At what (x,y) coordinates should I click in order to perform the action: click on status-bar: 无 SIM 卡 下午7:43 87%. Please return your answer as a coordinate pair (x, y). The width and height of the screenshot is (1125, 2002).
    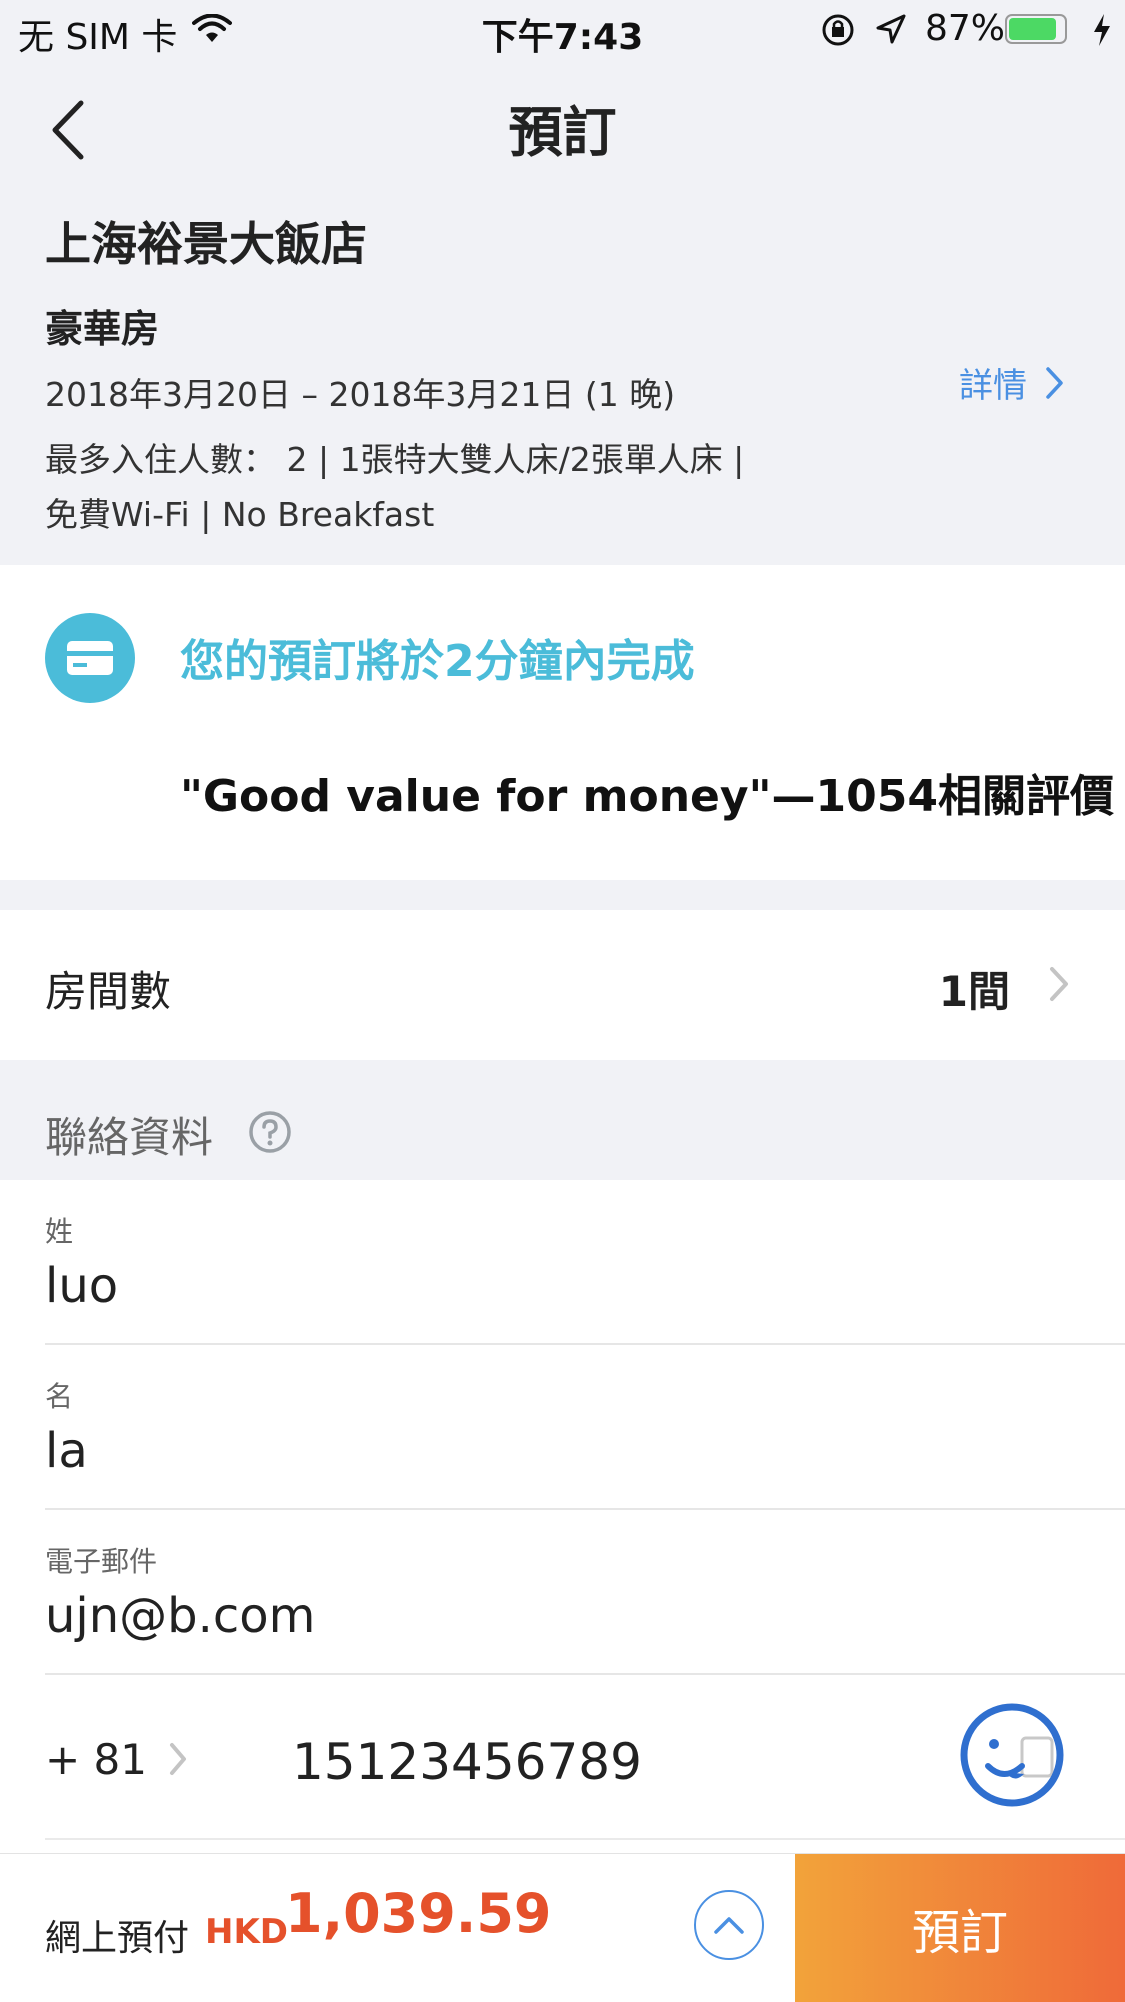
    Looking at the image, I should click on (562, 30).